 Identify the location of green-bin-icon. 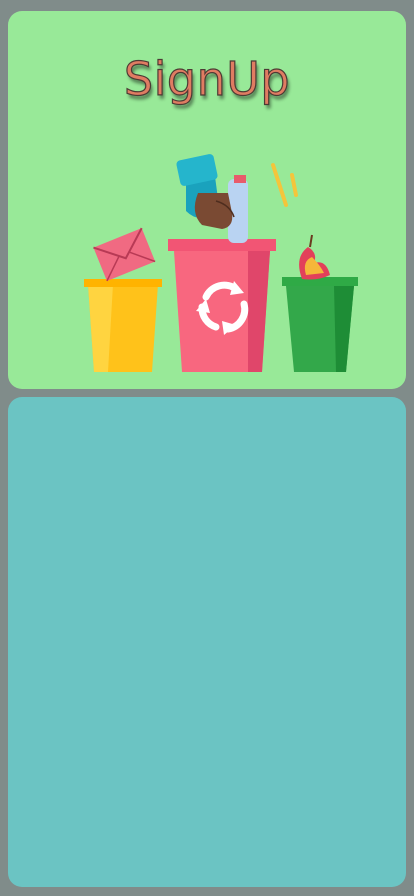
(320, 324).